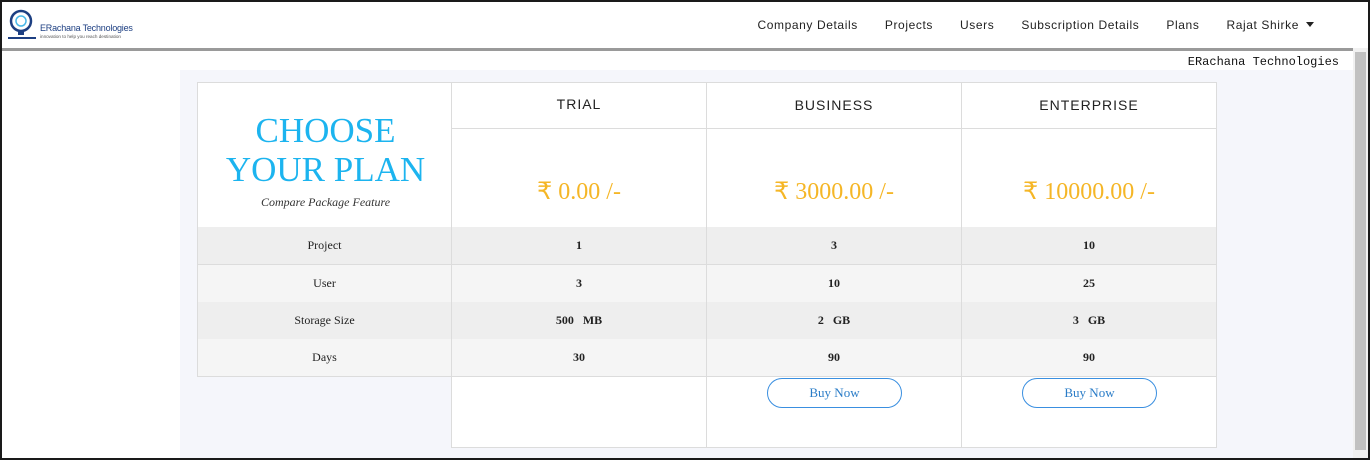 The image size is (1370, 460). Describe the element at coordinates (325, 202) in the screenshot. I see `compare-subtitle: Compare Package Feature` at that location.